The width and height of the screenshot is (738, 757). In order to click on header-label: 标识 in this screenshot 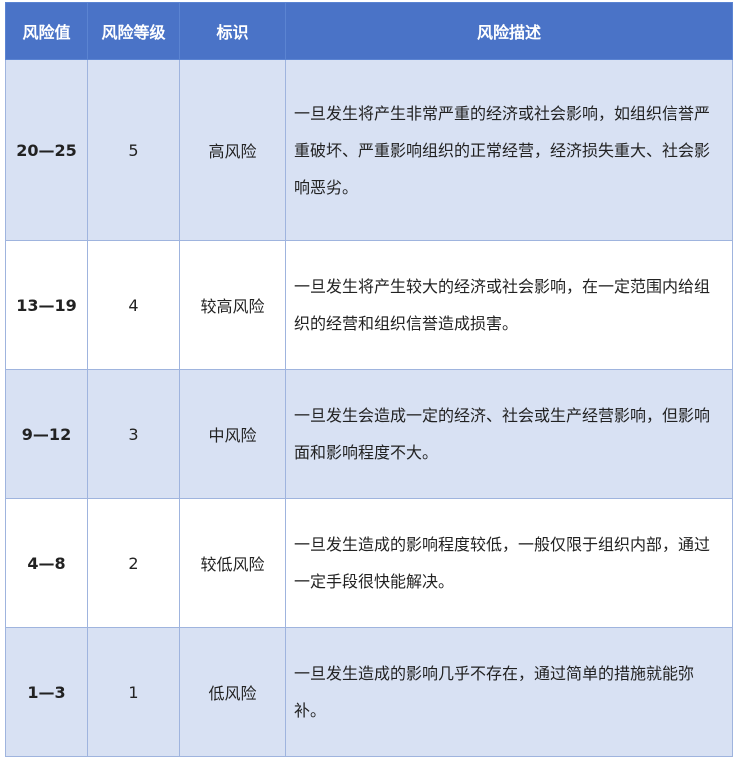, I will do `click(232, 31)`.